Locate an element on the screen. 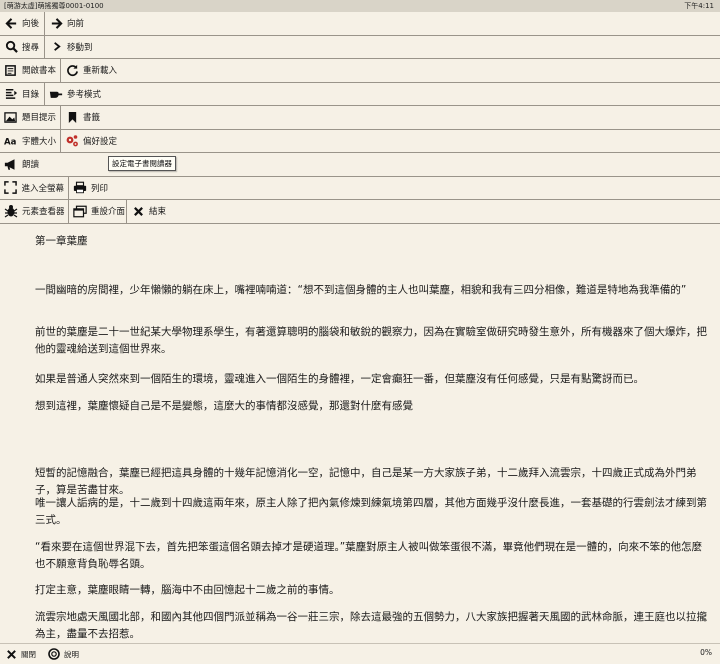 The height and width of the screenshot is (664, 720). inspector-button: 元素查看器 is located at coordinates (34, 211).